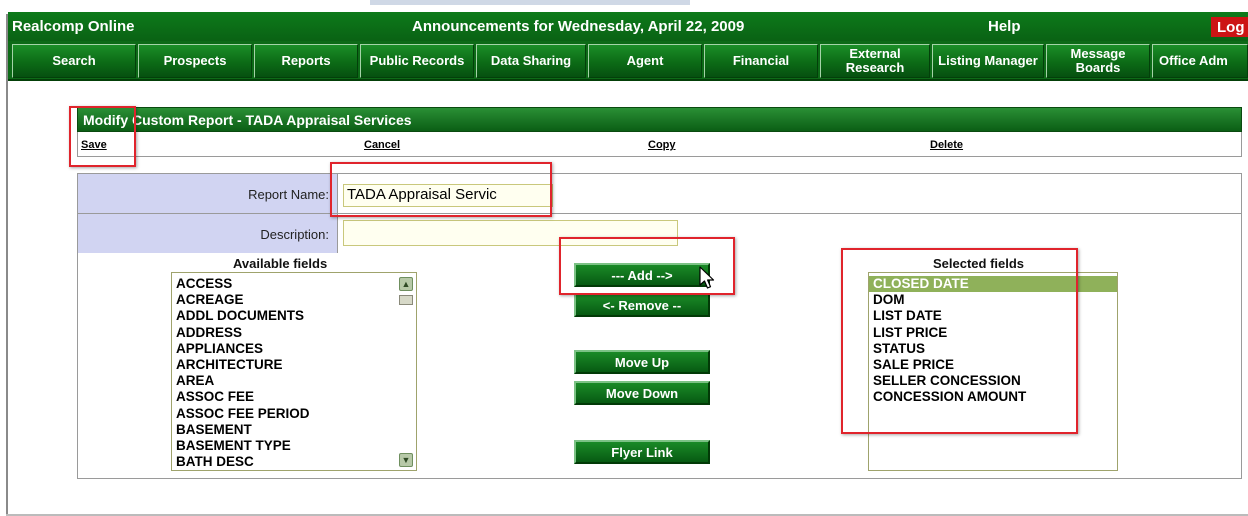  Describe the element at coordinates (642, 362) in the screenshot. I see `move-up-button: Move Up` at that location.